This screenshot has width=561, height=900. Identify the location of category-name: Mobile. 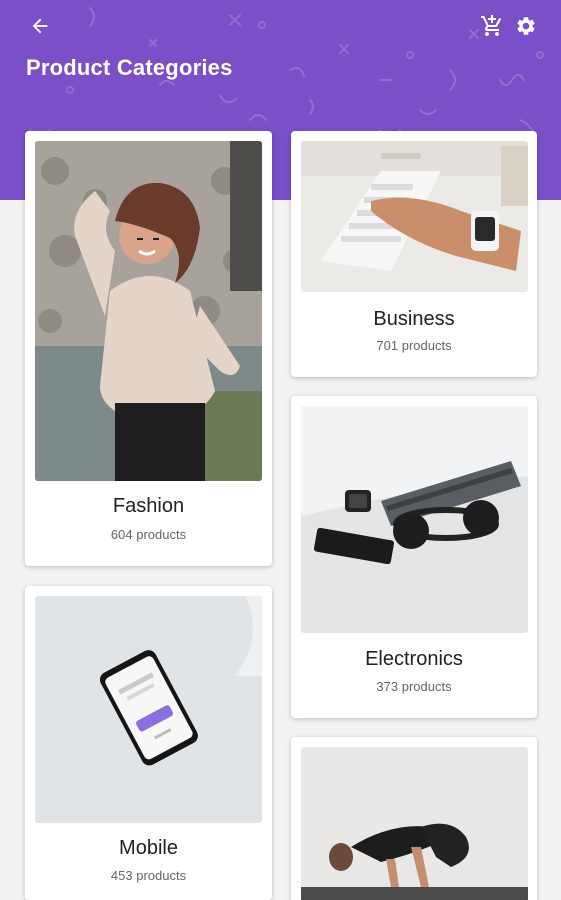
(148, 848).